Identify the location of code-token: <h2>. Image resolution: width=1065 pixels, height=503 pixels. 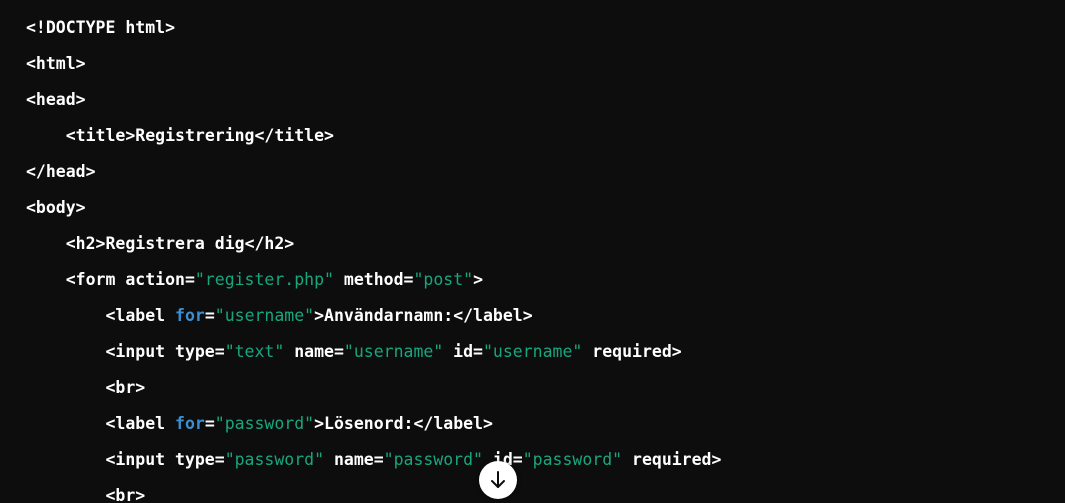
(66, 243).